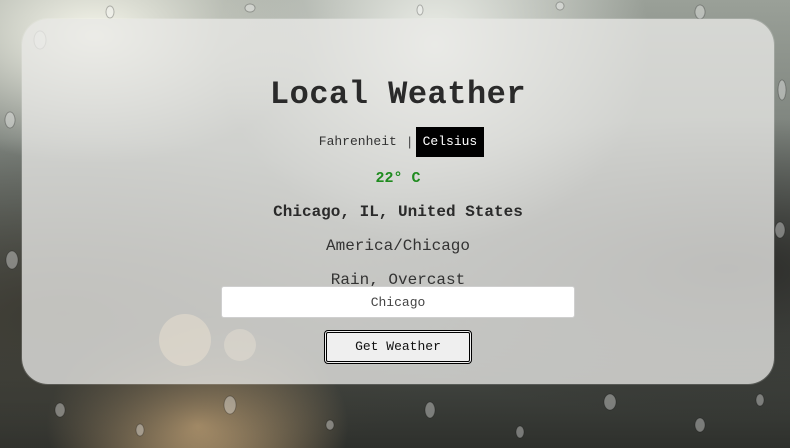 This screenshot has width=790, height=448. I want to click on city-input, so click(398, 302).